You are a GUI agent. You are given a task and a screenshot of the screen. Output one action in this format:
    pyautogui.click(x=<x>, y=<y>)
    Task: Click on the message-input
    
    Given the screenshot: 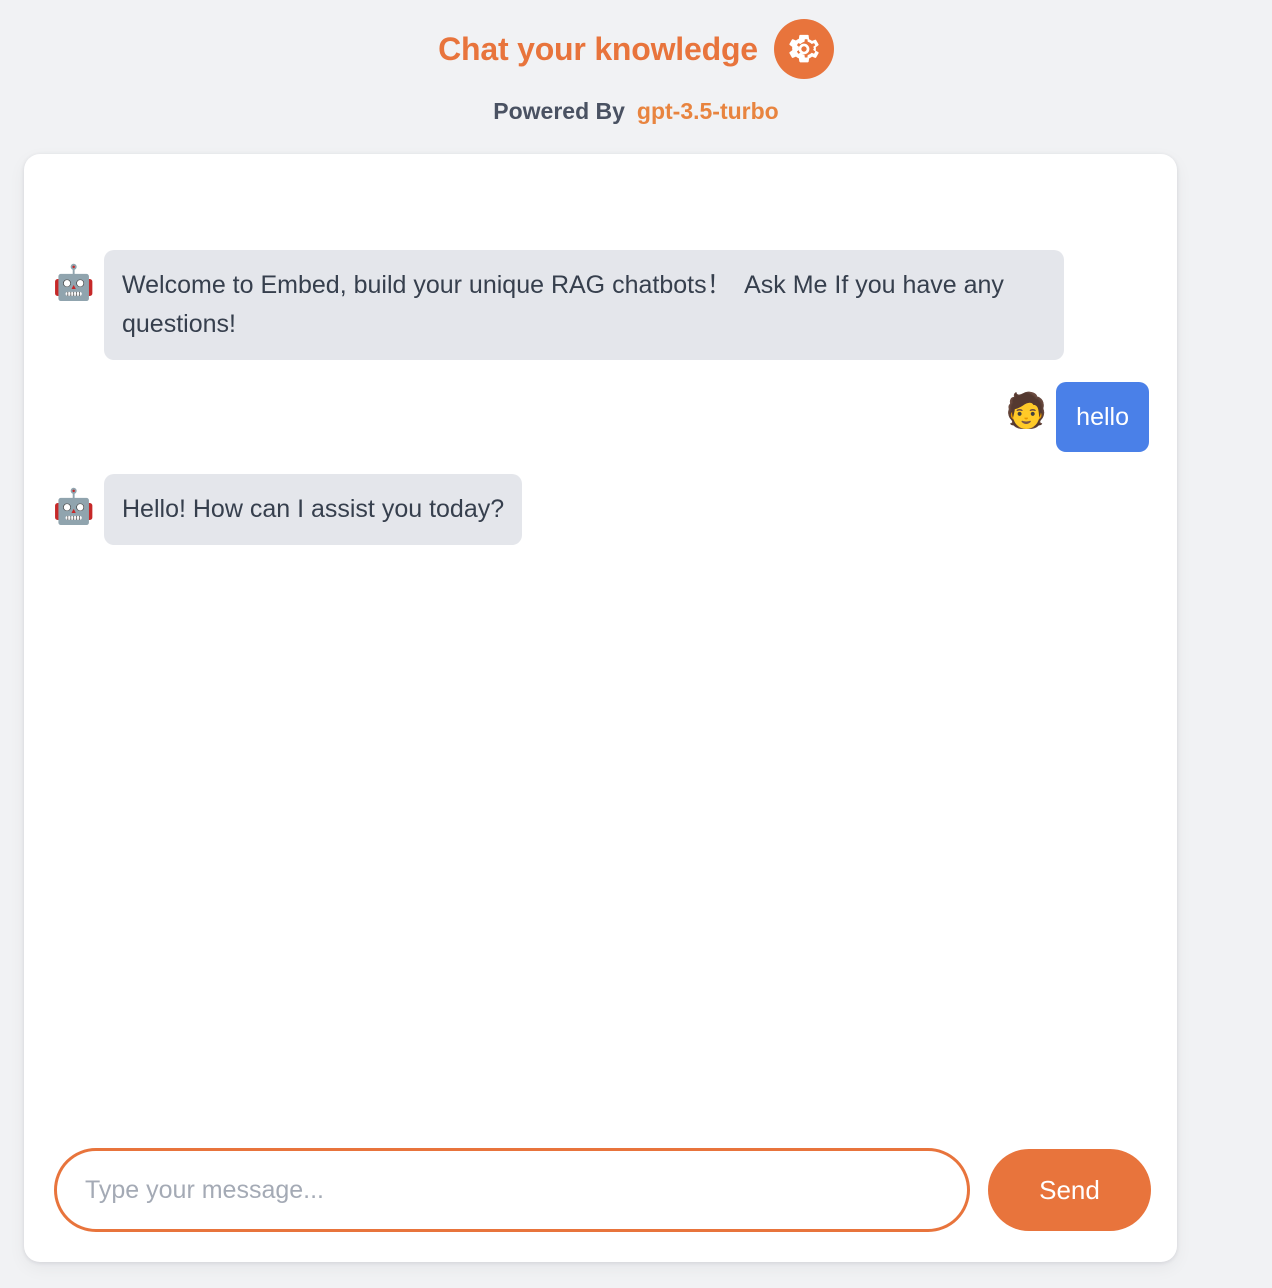 What is the action you would take?
    pyautogui.click(x=512, y=1190)
    